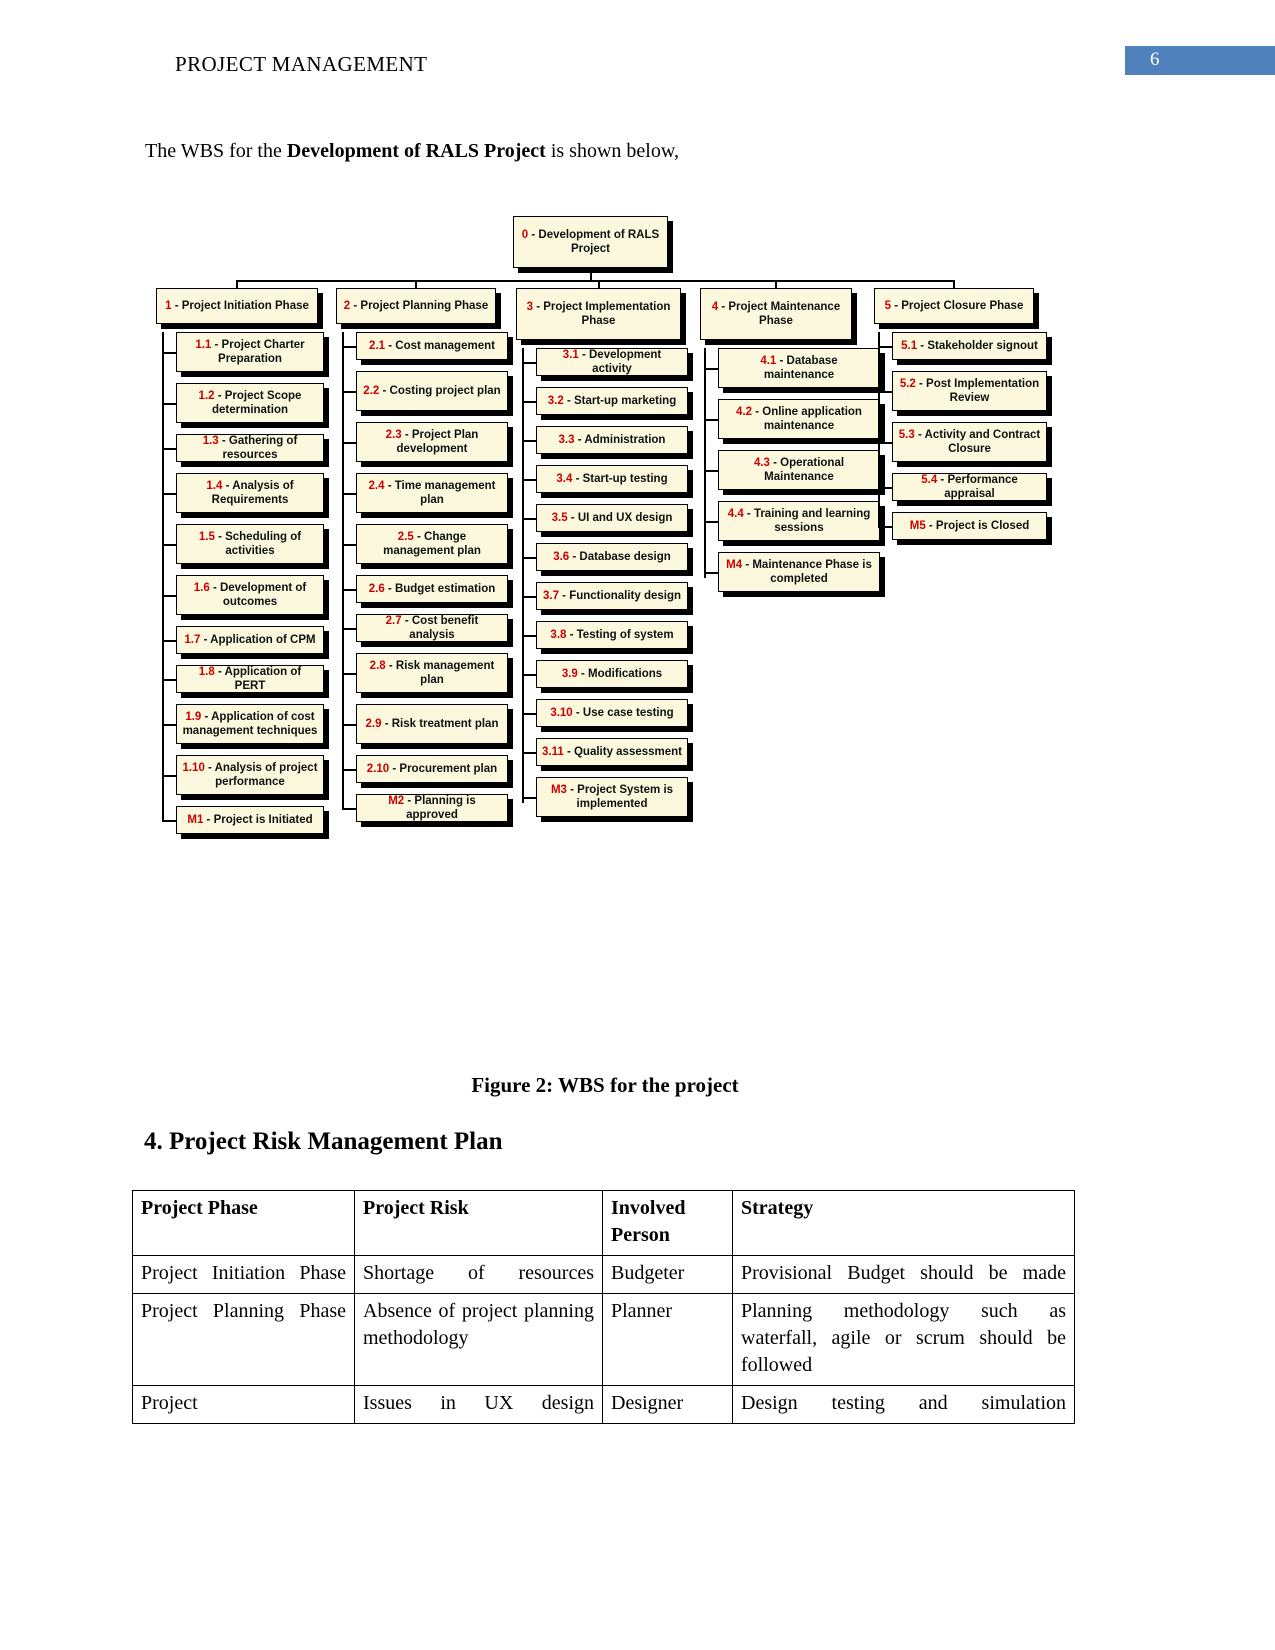  I want to click on wbs-node-code: 4.3, so click(763, 463).